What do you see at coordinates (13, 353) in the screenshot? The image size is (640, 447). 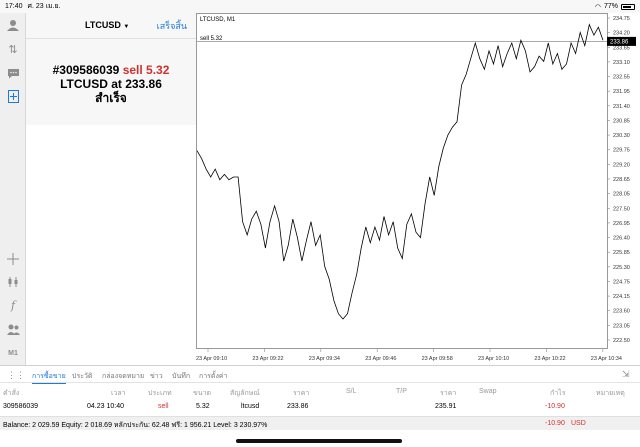 I see `timeframe-m1-button: M1` at bounding box center [13, 353].